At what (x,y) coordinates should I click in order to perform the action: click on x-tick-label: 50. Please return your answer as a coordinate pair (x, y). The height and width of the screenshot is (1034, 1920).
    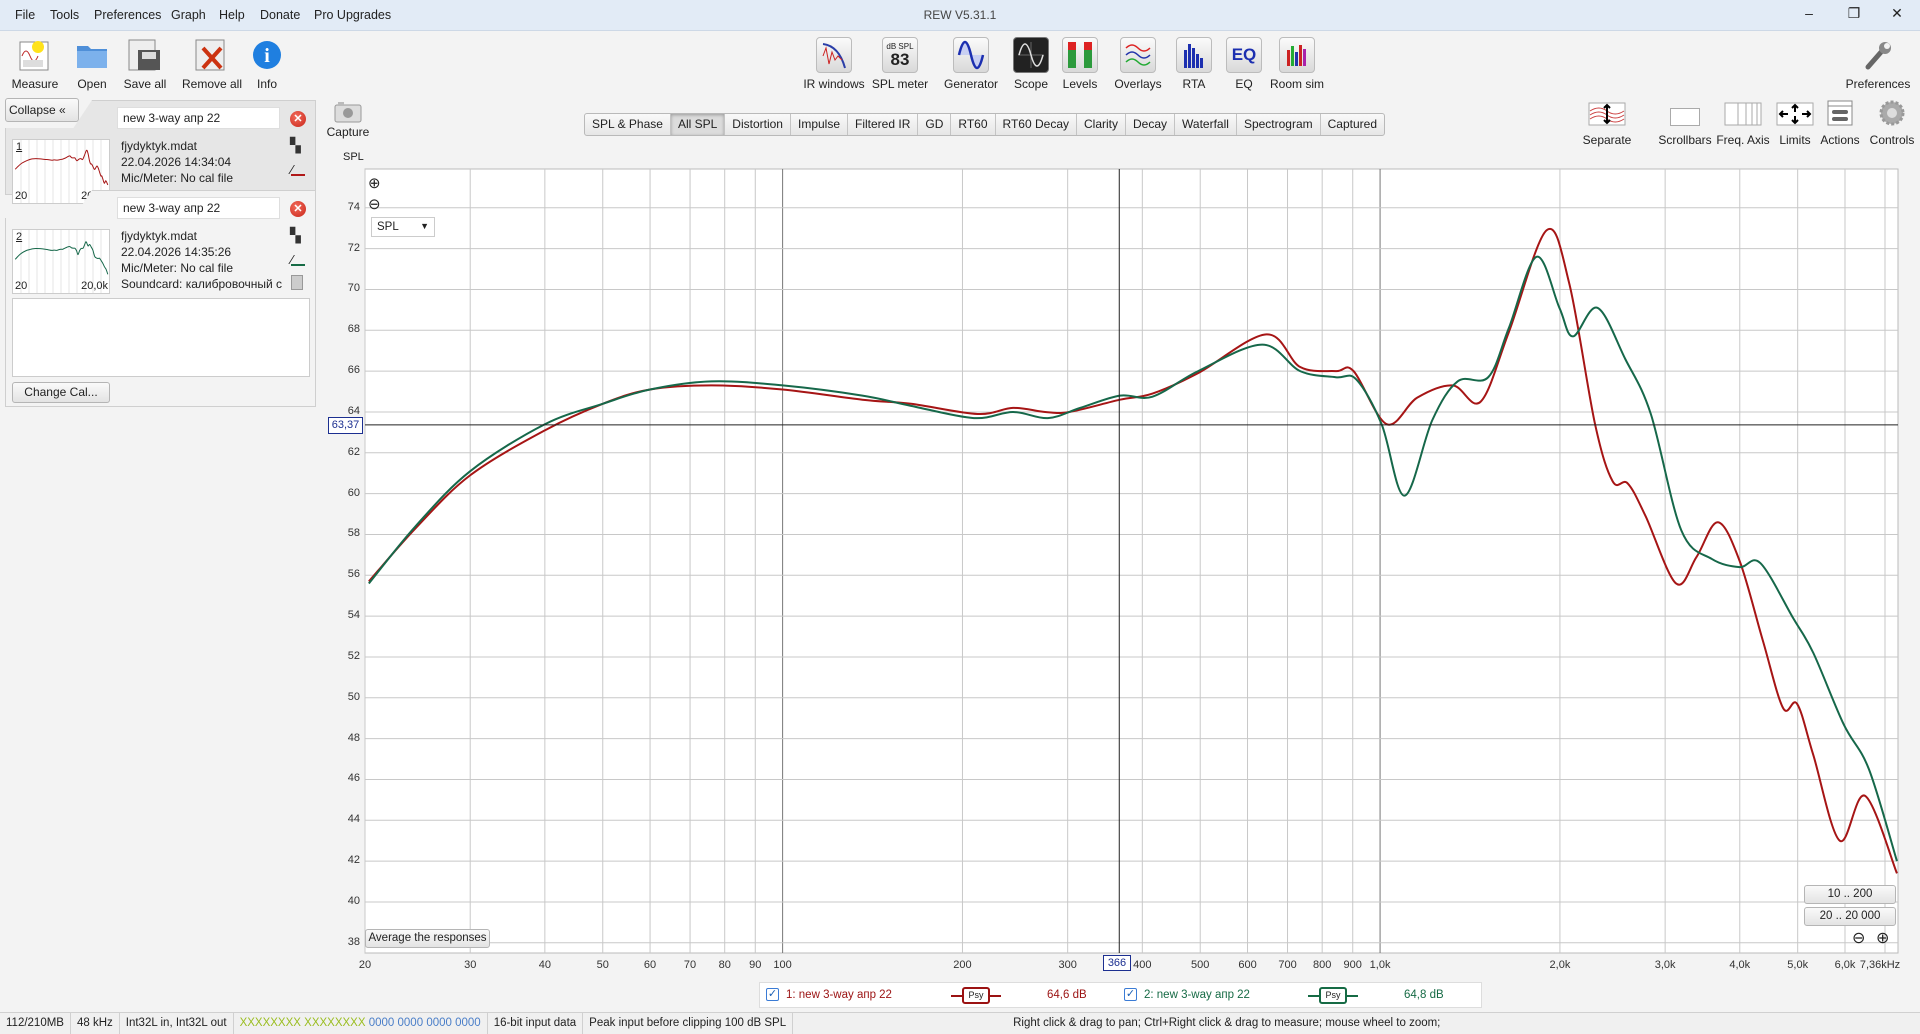
    Looking at the image, I should click on (602, 965).